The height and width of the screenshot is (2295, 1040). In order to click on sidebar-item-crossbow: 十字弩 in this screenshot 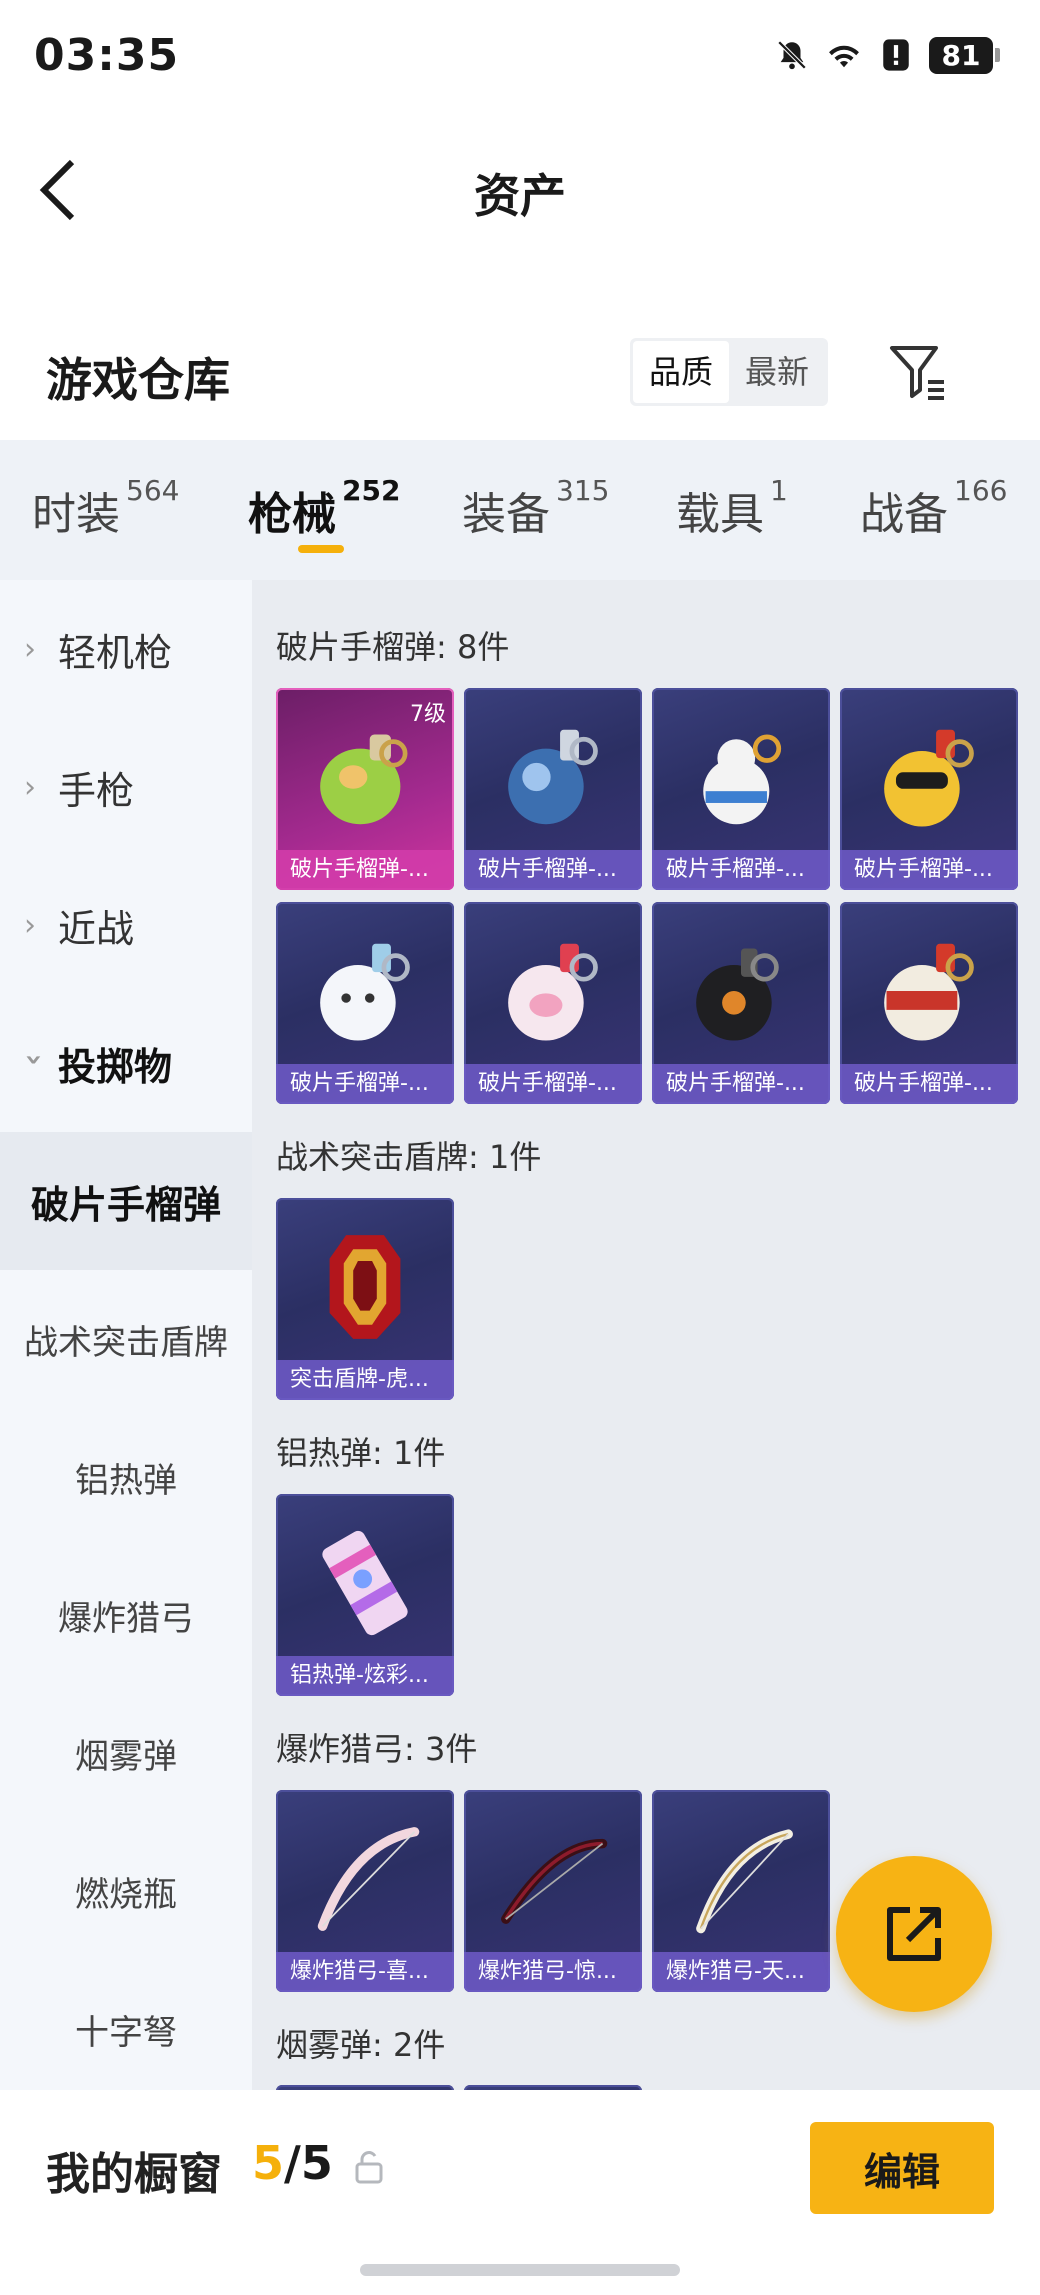, I will do `click(126, 2029)`.